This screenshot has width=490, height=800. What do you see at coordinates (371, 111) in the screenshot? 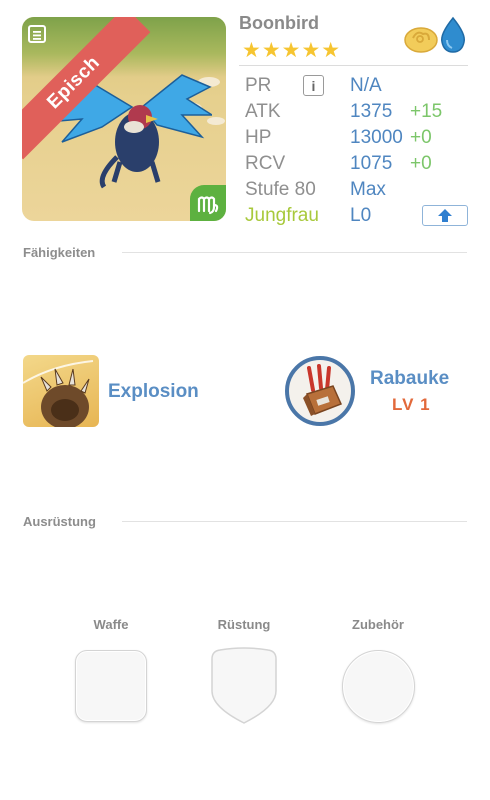
I see `stat-value-atk: 1375` at bounding box center [371, 111].